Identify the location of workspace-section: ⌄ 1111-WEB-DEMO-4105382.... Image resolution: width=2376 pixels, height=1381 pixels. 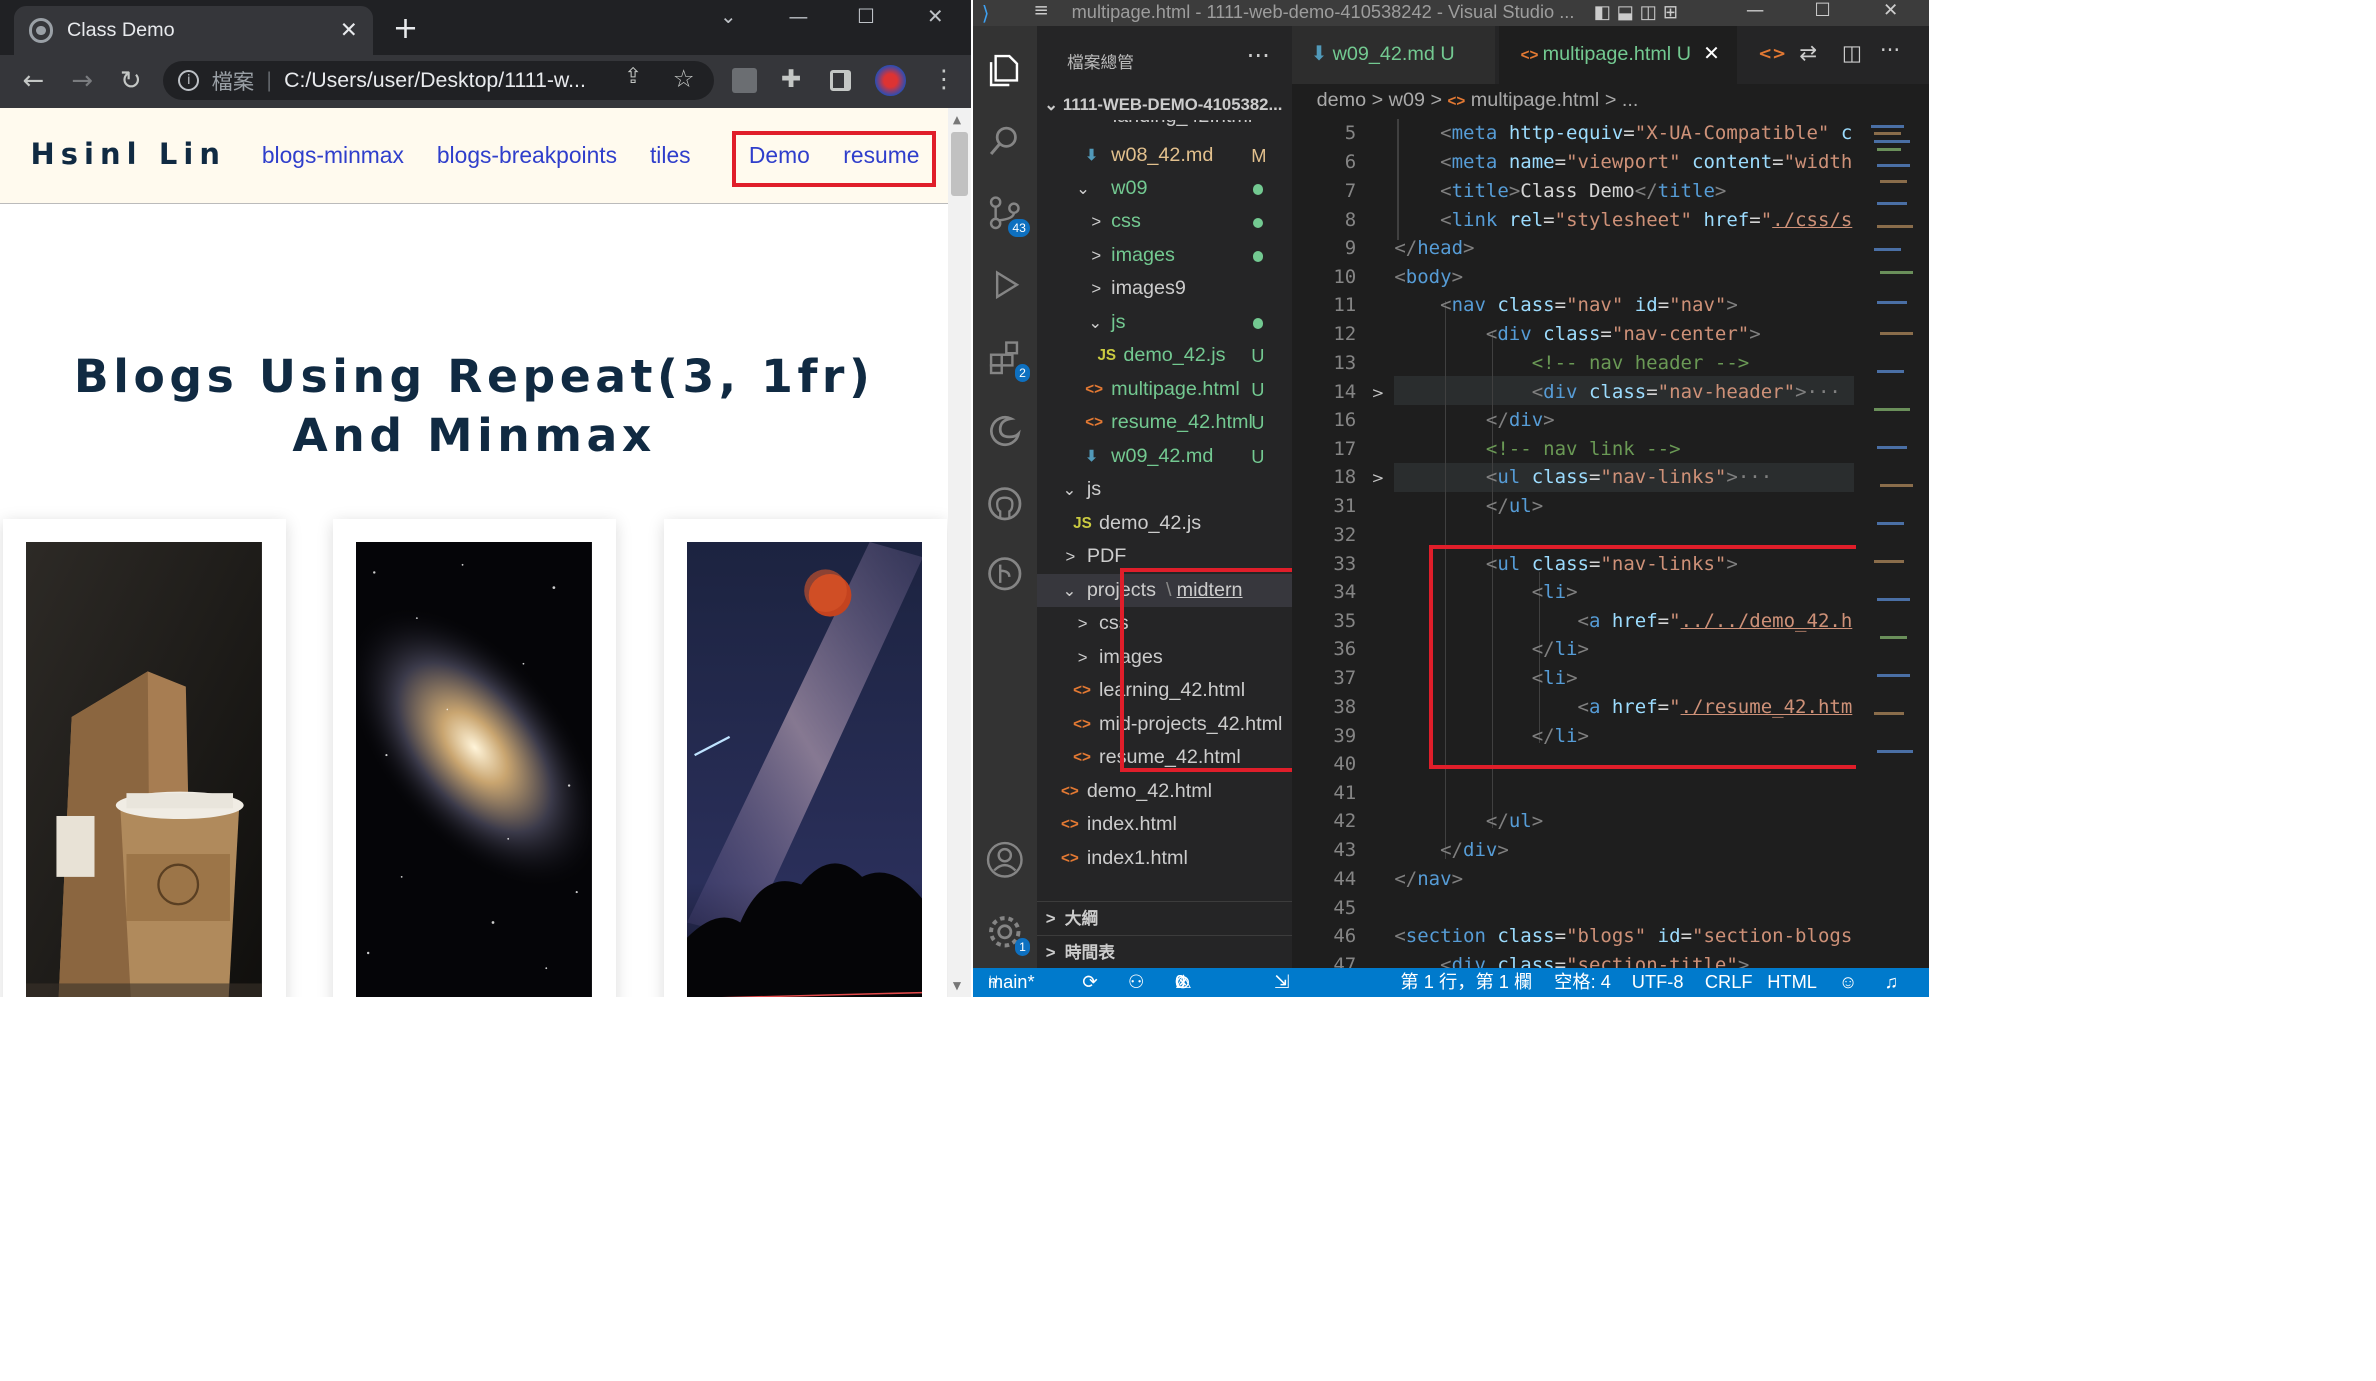
(1164, 105).